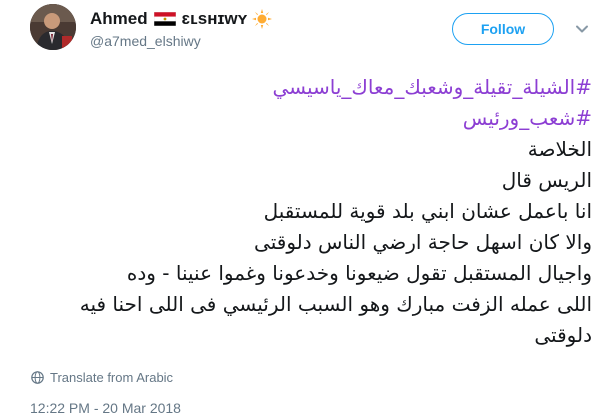 The height and width of the screenshot is (420, 609). I want to click on follow-button: Follow, so click(503, 29).